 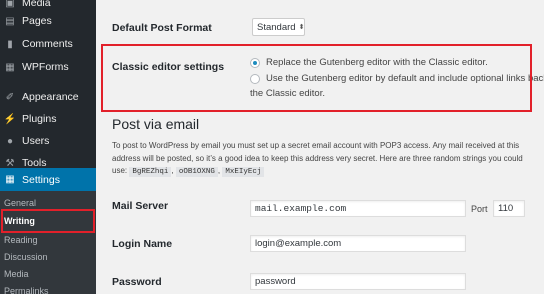 I want to click on port-input: 110, so click(x=509, y=208).